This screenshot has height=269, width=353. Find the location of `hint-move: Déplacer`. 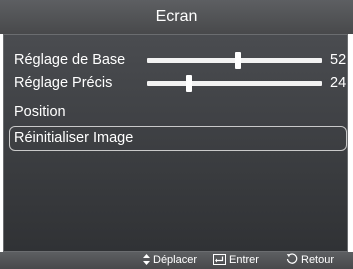

hint-move: Déplacer is located at coordinates (170, 260).